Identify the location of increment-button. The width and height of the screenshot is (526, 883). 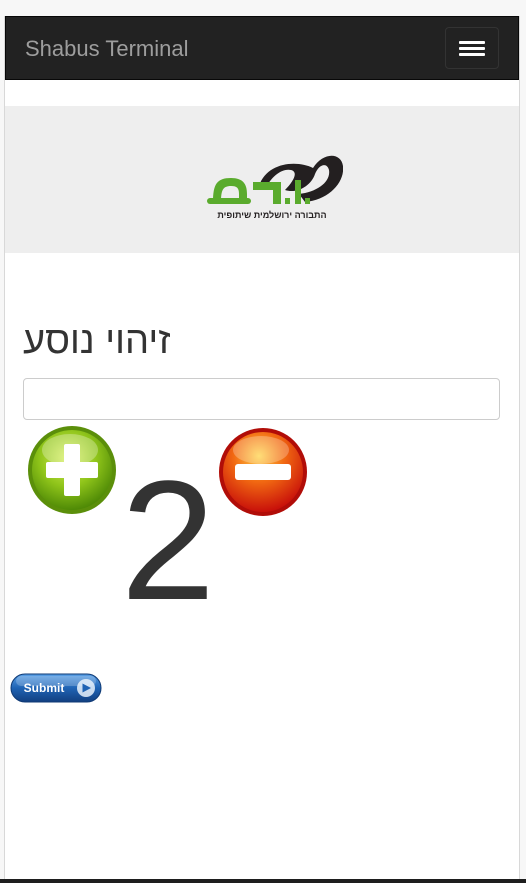
(72, 470).